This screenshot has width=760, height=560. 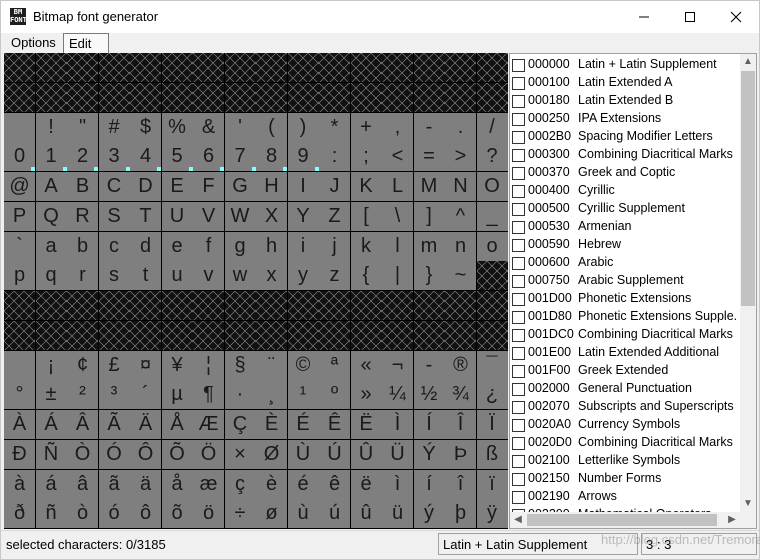 What do you see at coordinates (626, 101) in the screenshot?
I see `unicode-range-item: 000180 Latin Extended B` at bounding box center [626, 101].